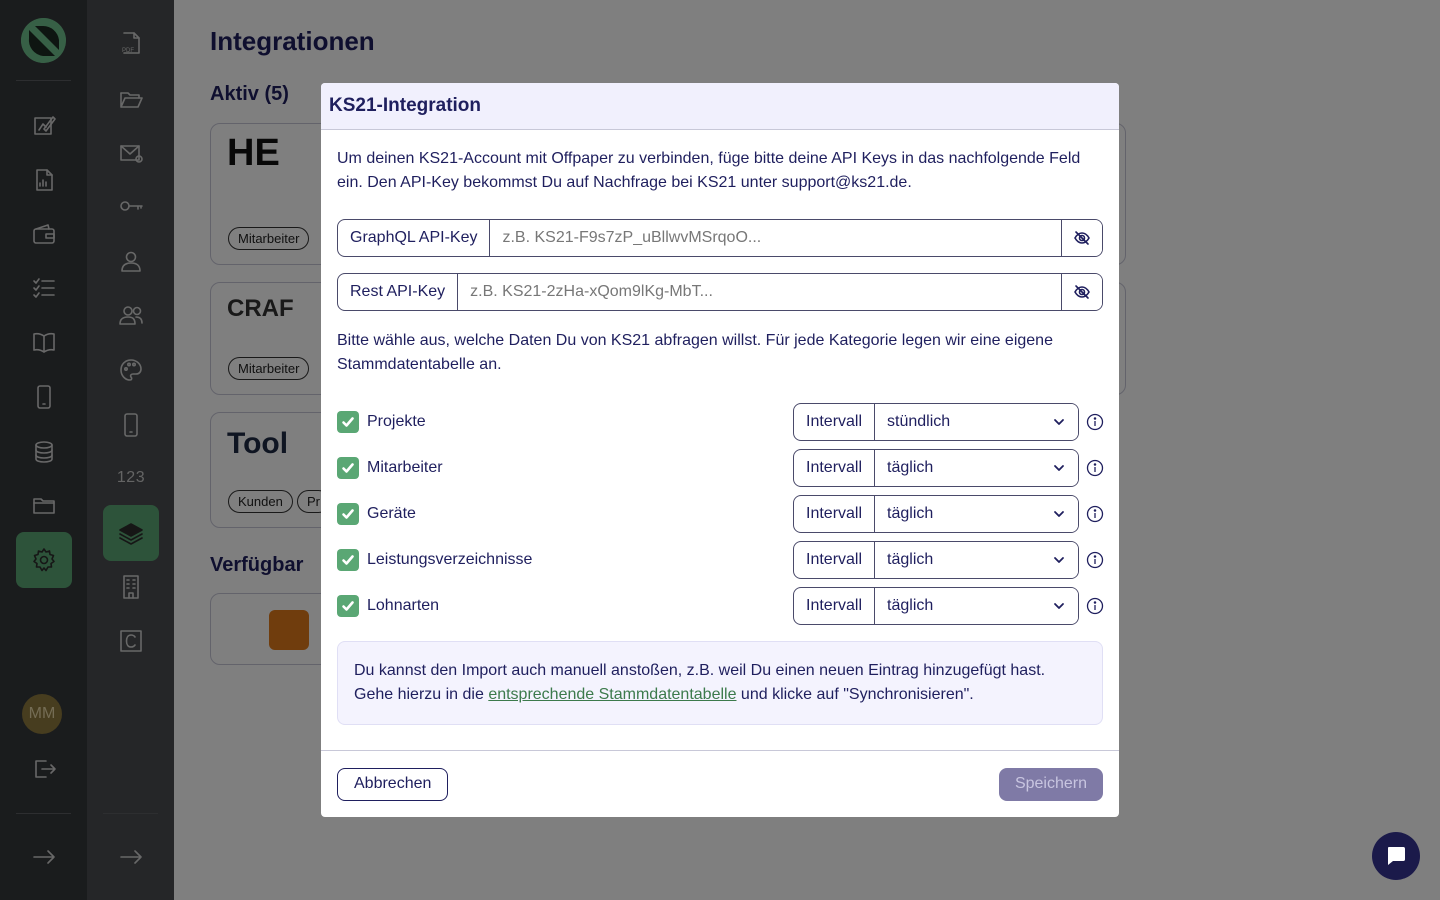  I want to click on rest-key-label: Rest API-Key, so click(398, 292).